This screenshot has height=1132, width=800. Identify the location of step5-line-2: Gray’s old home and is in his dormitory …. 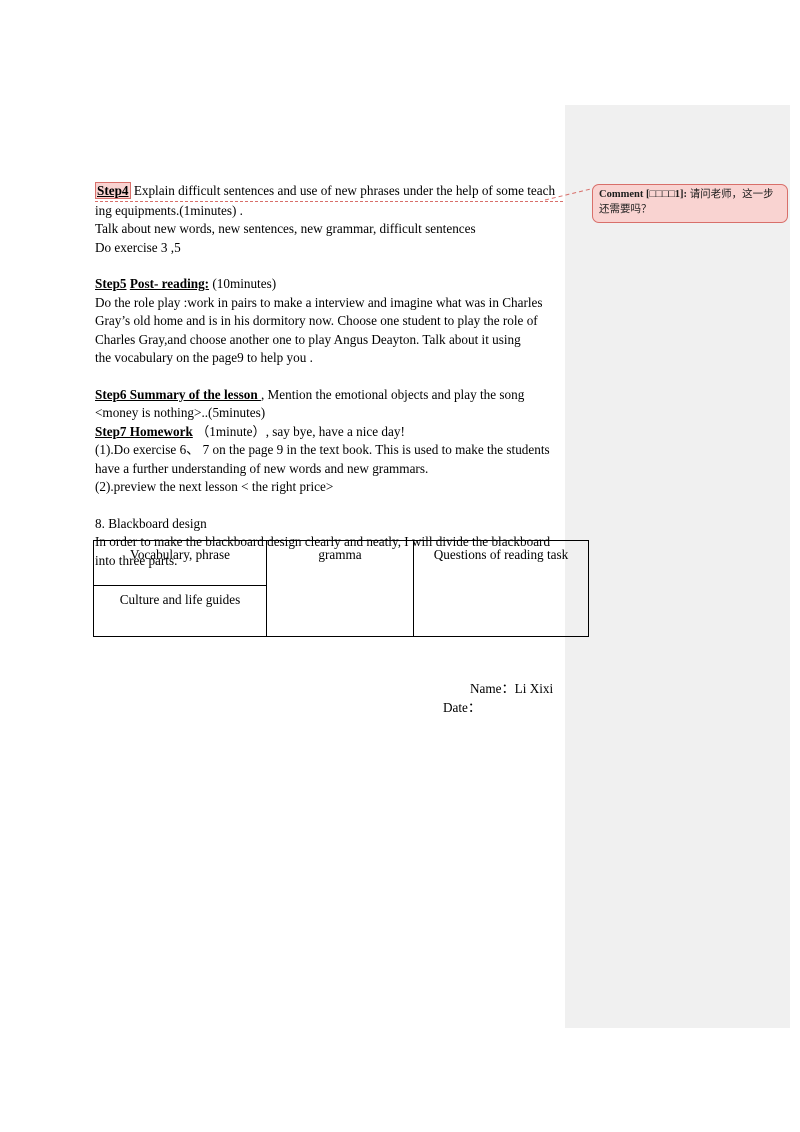
(316, 320).